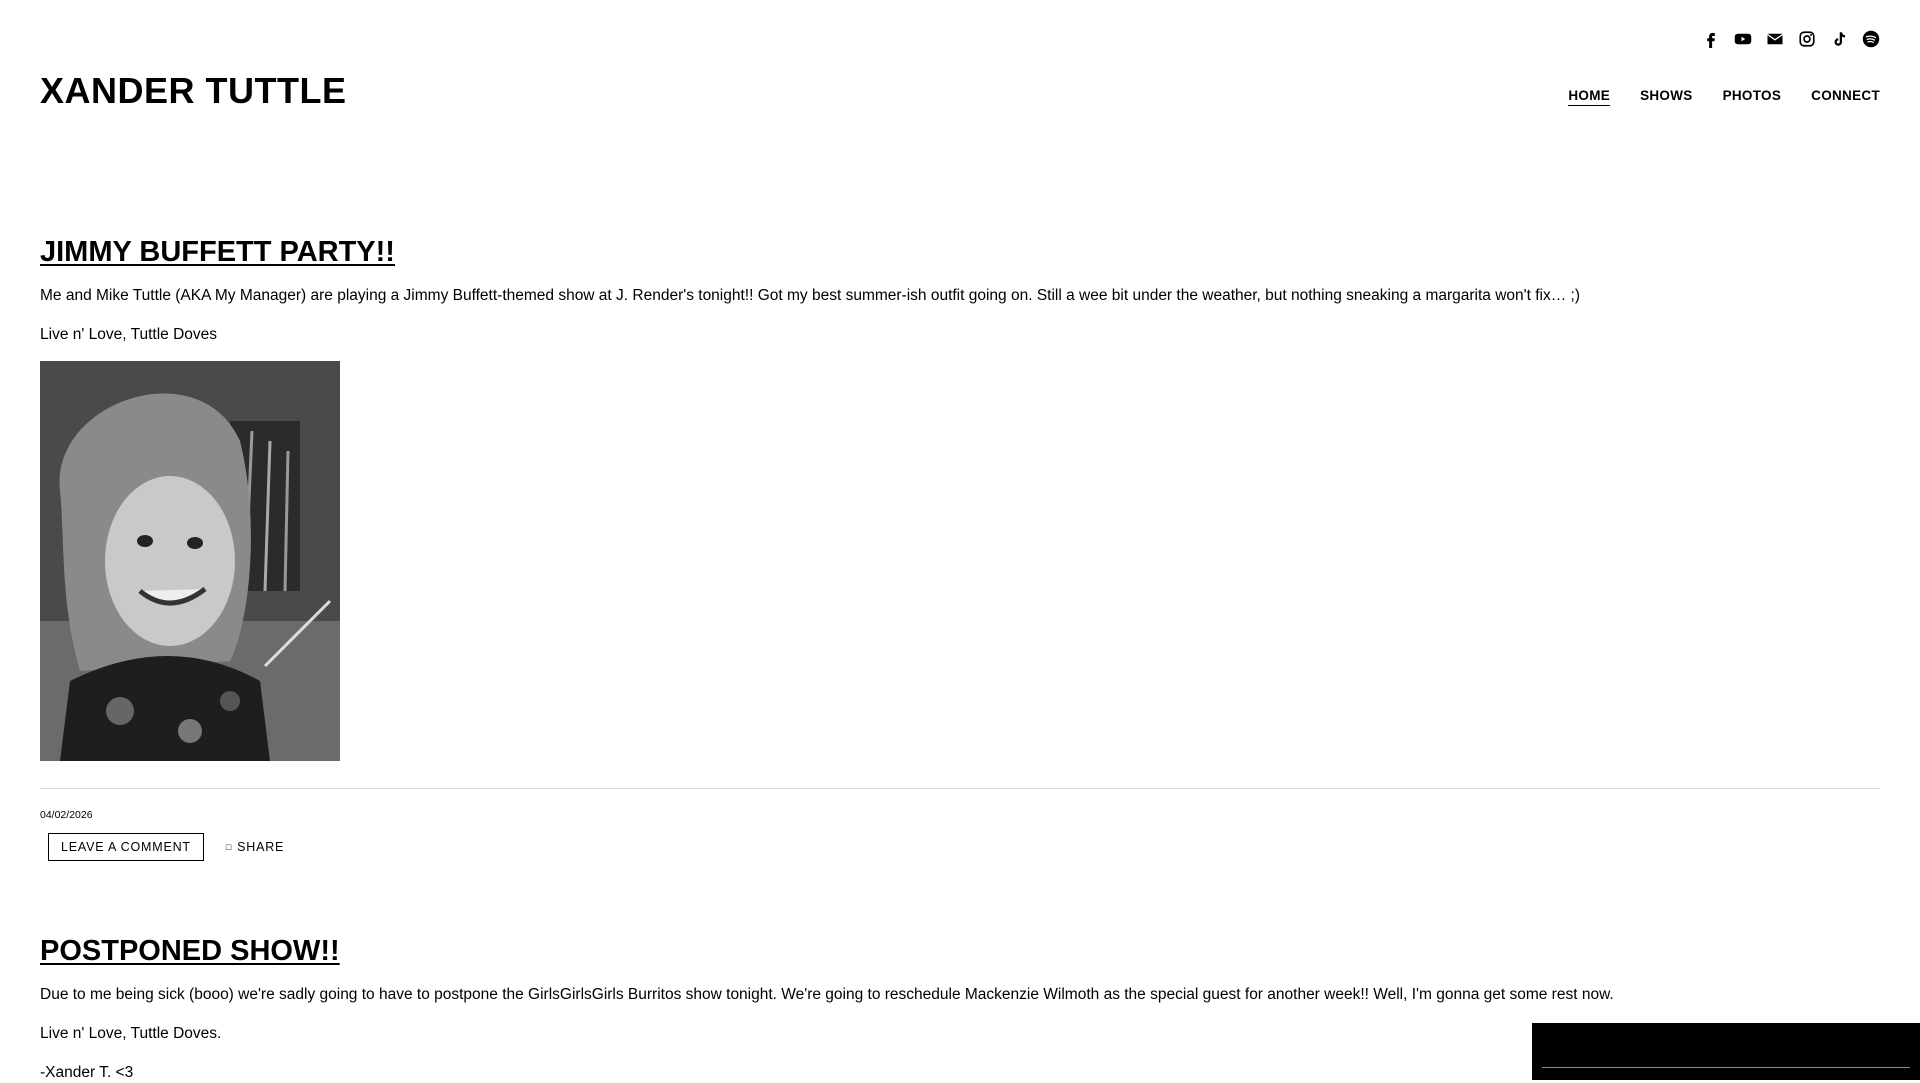 The height and width of the screenshot is (1083, 1920). Describe the element at coordinates (1743, 39) in the screenshot. I see `youtube-icon` at that location.